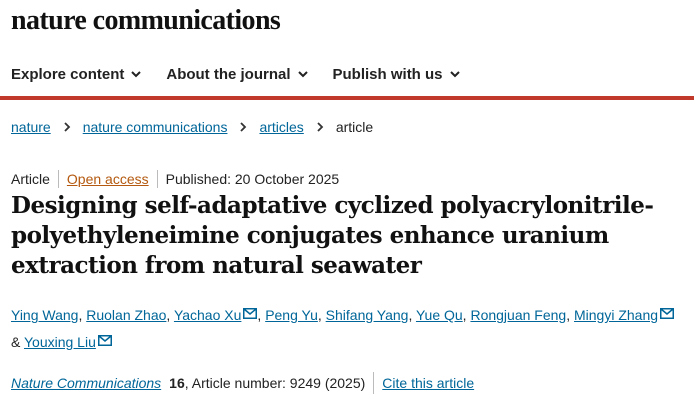 This screenshot has height=406, width=694. What do you see at coordinates (439, 315) in the screenshot?
I see `author-link: Yue Qu` at bounding box center [439, 315].